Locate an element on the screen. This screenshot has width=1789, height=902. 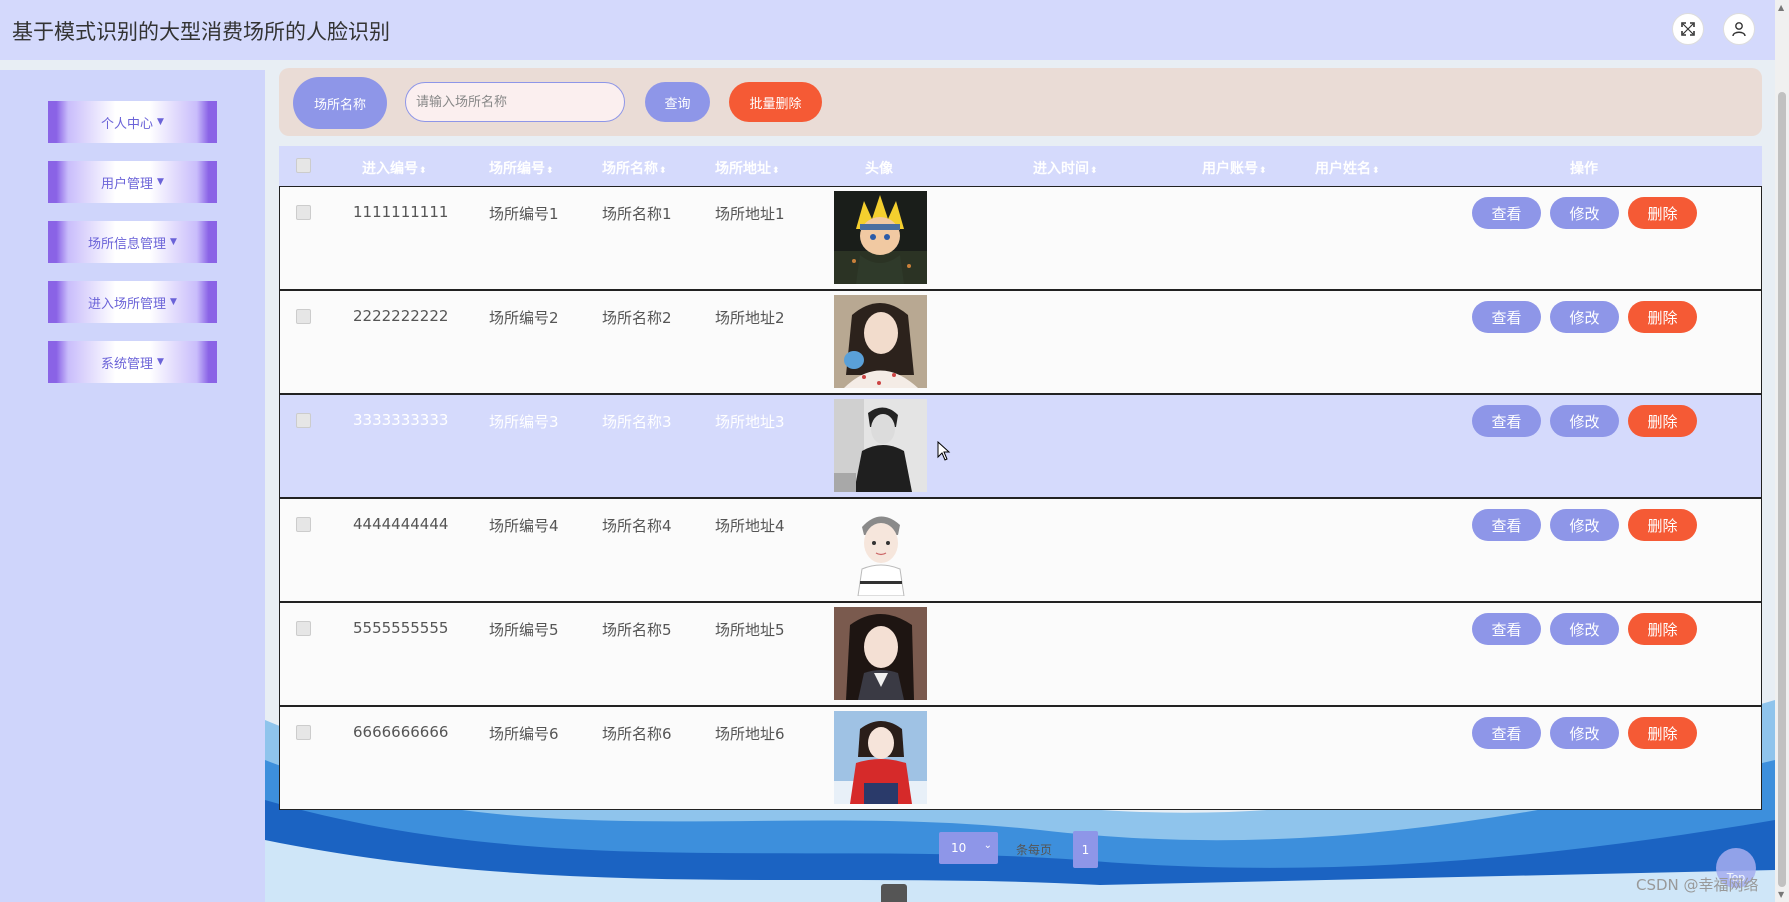
cell-venue-no: 场所编号5 is located at coordinates (524, 630).